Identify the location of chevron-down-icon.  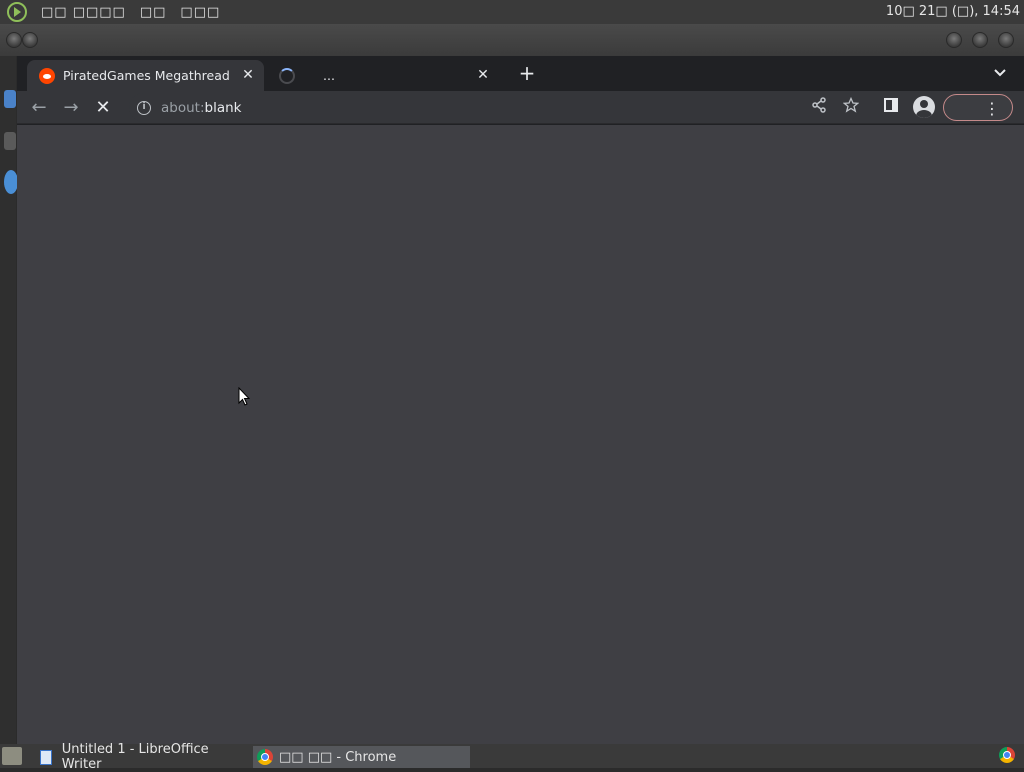
(1000, 73).